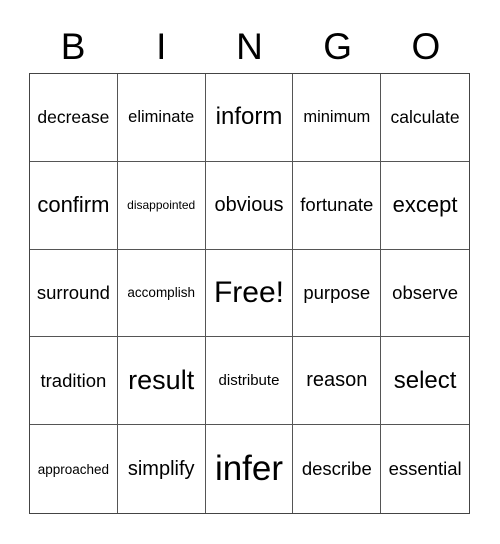 The width and height of the screenshot is (500, 544). What do you see at coordinates (337, 293) in the screenshot?
I see `bingo-cell: purpose` at bounding box center [337, 293].